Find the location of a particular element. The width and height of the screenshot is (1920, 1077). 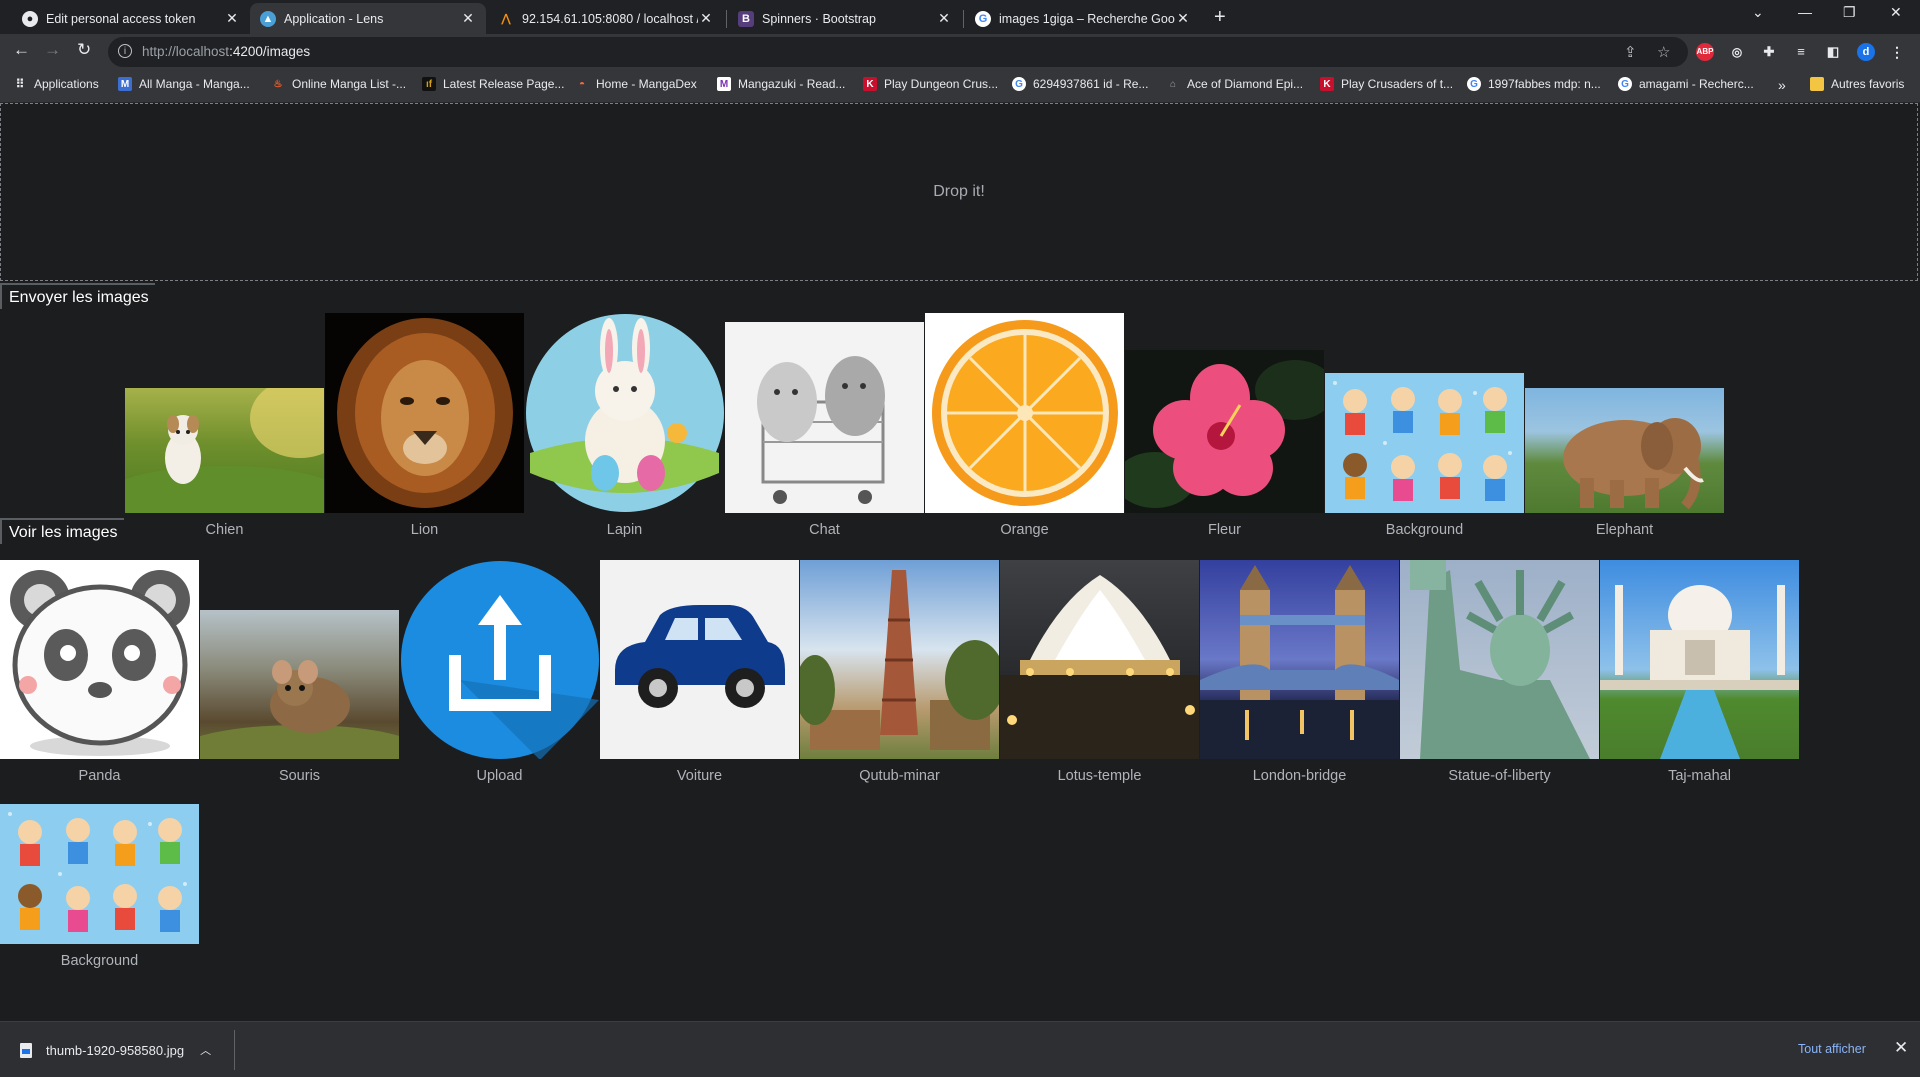

statue-of-liberty-image is located at coordinates (1499, 659).